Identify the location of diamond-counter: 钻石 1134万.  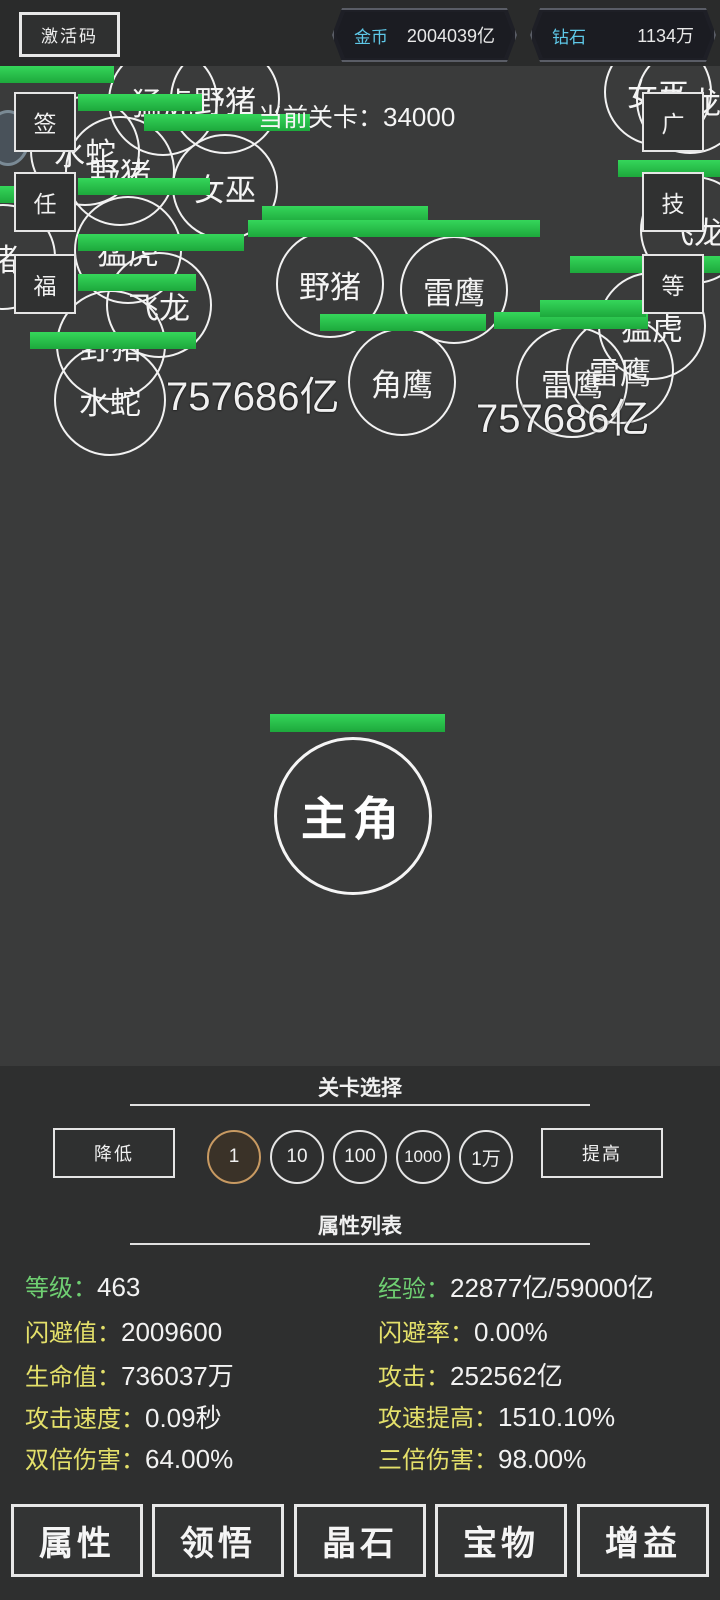
(623, 35).